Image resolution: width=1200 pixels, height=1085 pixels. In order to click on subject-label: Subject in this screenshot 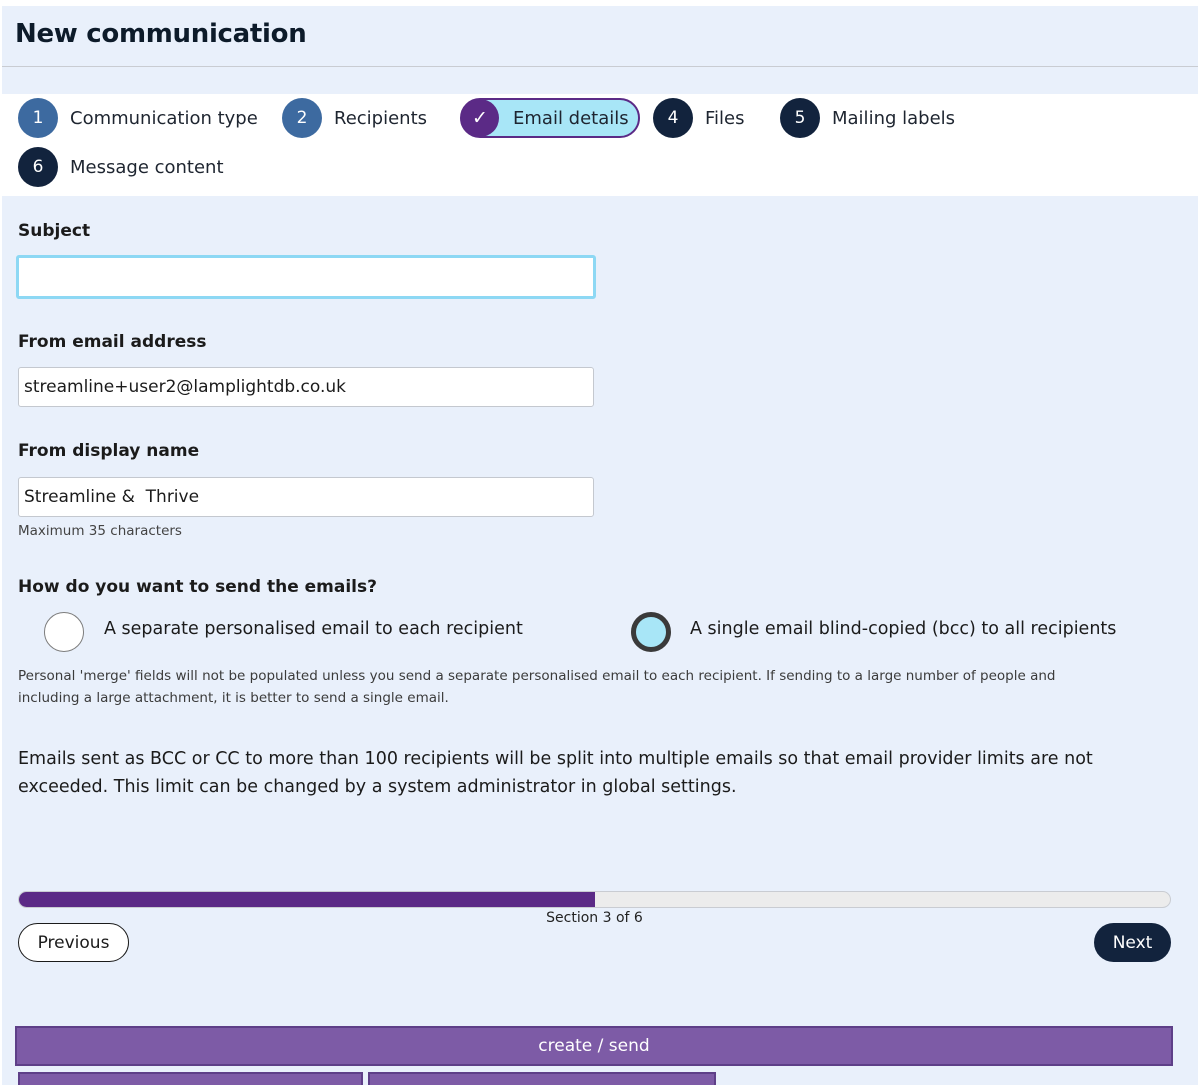, I will do `click(54, 231)`.